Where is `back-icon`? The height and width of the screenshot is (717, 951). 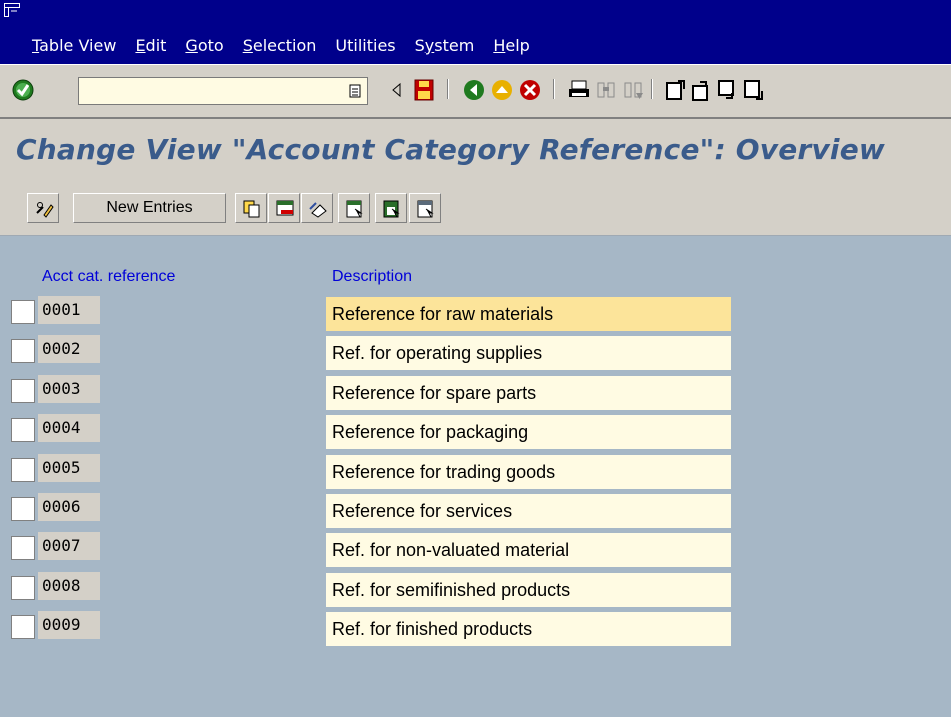
back-icon is located at coordinates (474, 90).